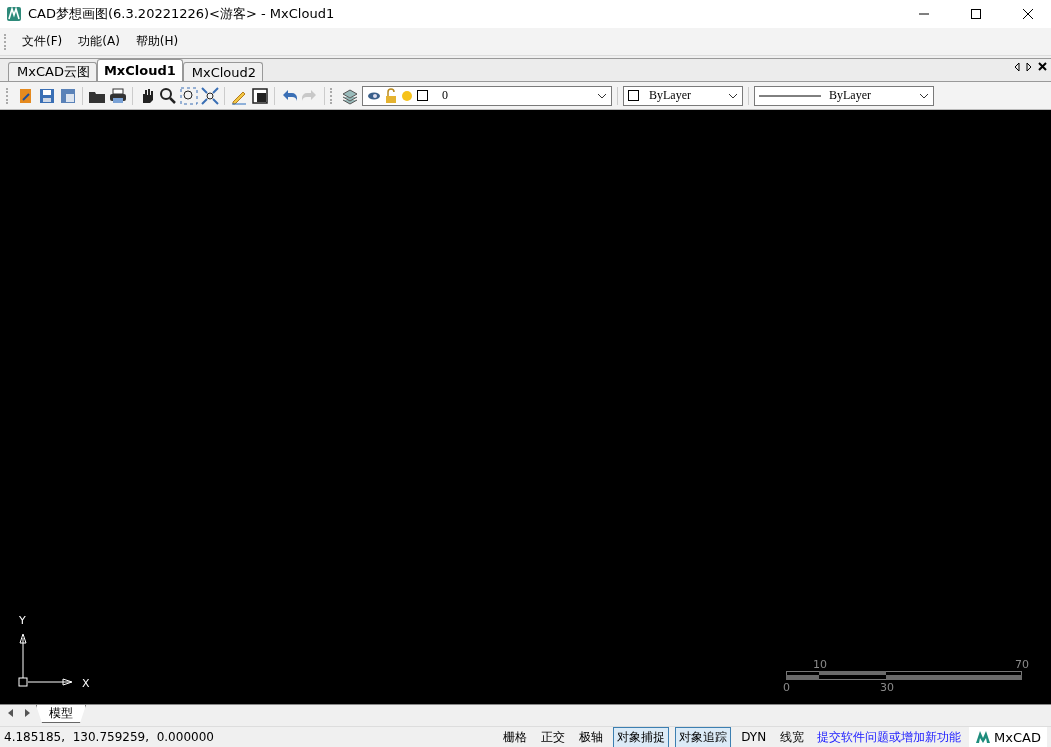 The height and width of the screenshot is (747, 1051). Describe the element at coordinates (1017, 67) in the screenshot. I see `scroll-left-icon` at that location.